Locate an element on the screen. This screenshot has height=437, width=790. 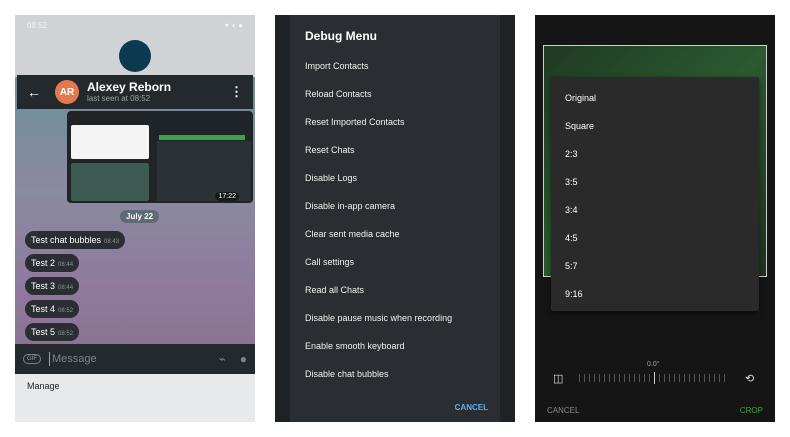
message-bubble: Test 5 08:52 is located at coordinates (52, 332).